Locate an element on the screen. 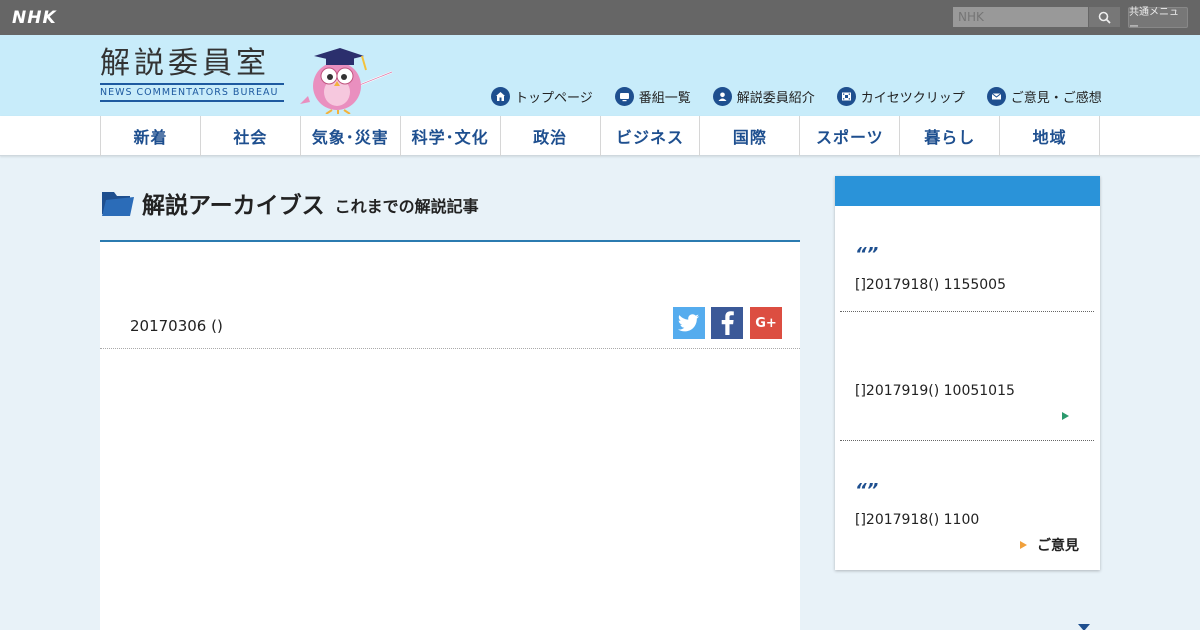 This screenshot has width=1200, height=630. sidebar-item-text: []2017918() 1100 is located at coordinates (917, 520).